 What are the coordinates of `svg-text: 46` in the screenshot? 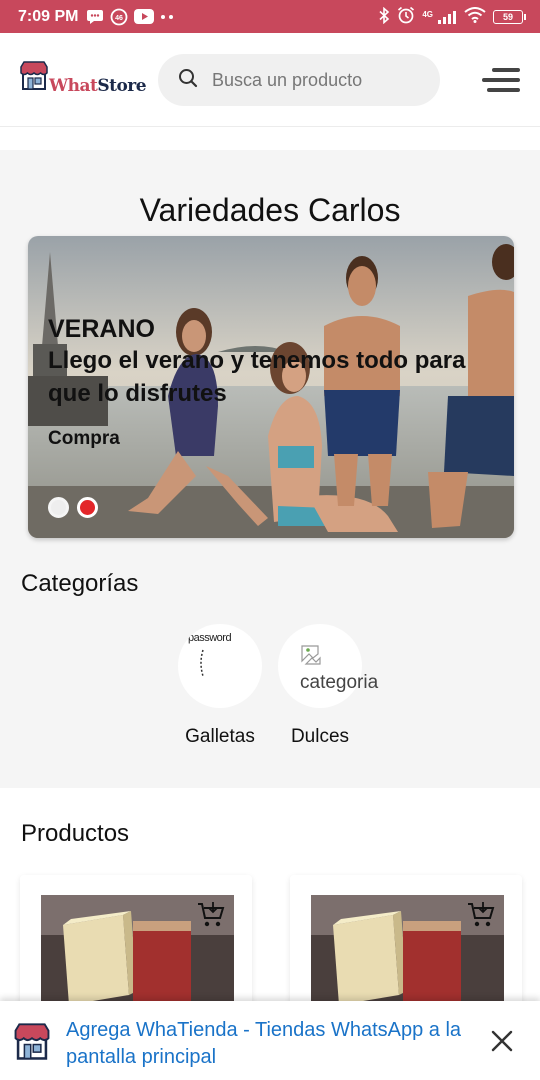 It's located at (120, 18).